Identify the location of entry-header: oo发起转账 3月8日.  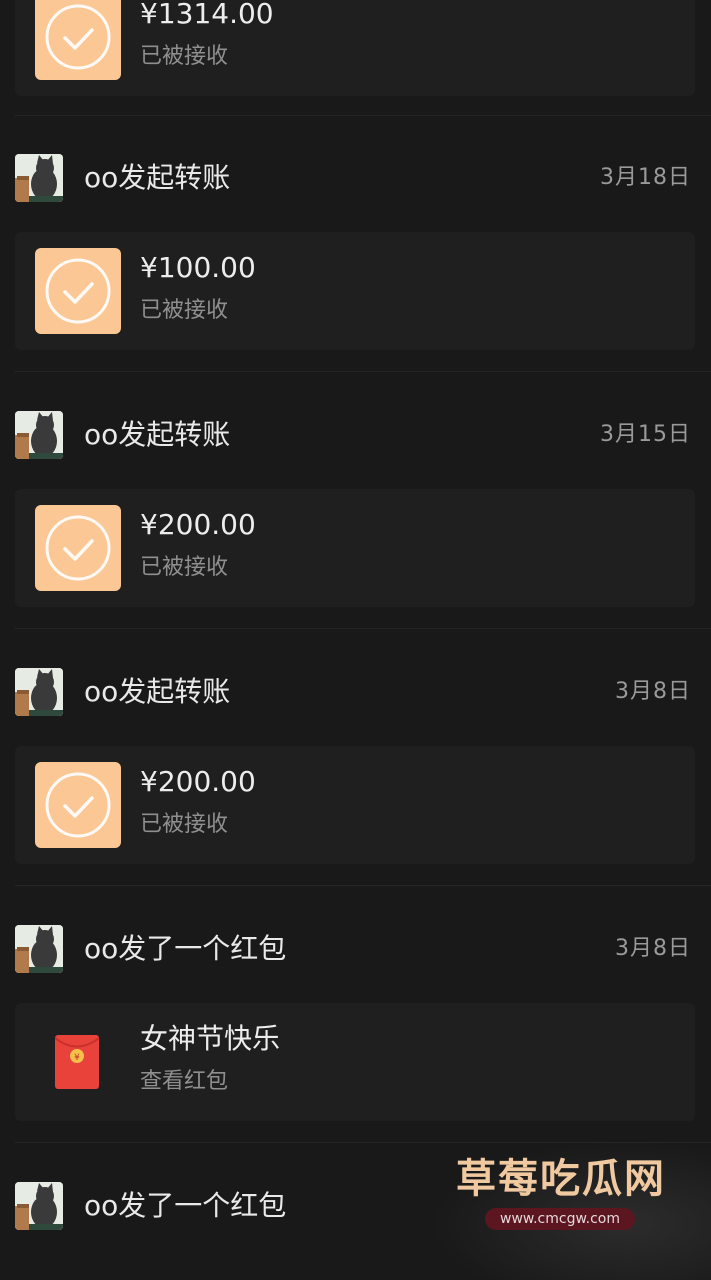
(355, 692).